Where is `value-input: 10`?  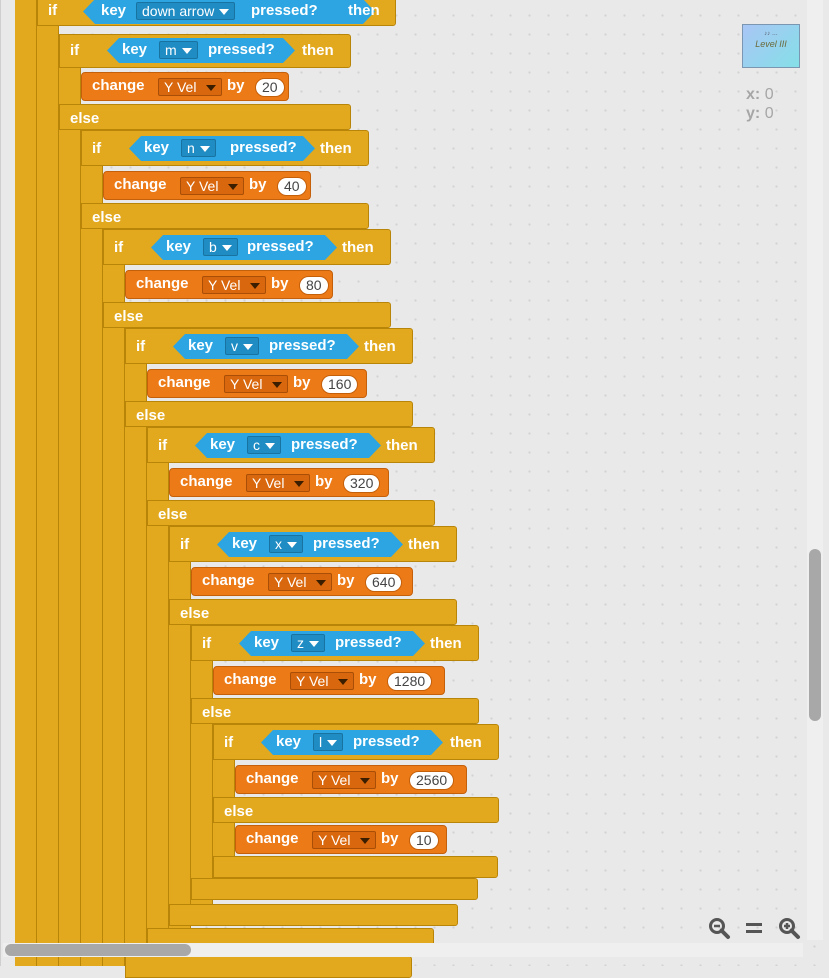 value-input: 10 is located at coordinates (424, 840).